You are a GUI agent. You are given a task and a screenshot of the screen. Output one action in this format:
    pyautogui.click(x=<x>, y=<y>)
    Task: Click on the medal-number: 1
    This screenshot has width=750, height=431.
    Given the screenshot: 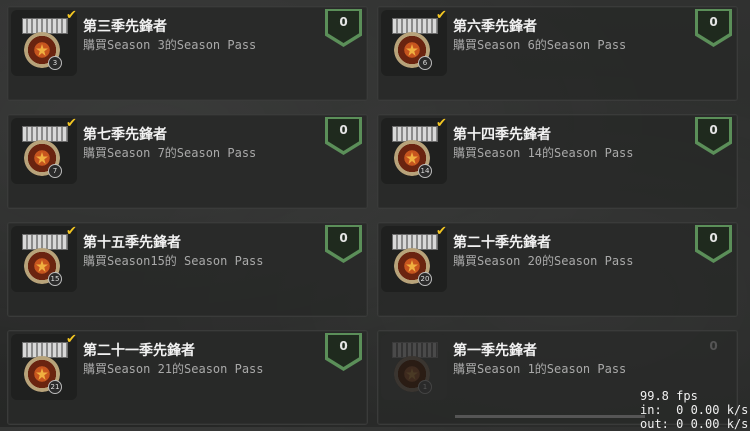 What is the action you would take?
    pyautogui.click(x=425, y=387)
    